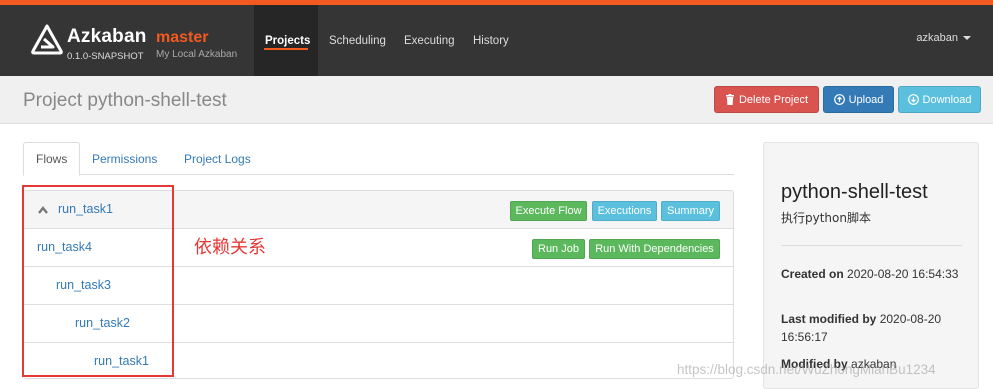 The image size is (993, 389). Describe the element at coordinates (286, 49) in the screenshot. I see `nav-active-underline` at that location.